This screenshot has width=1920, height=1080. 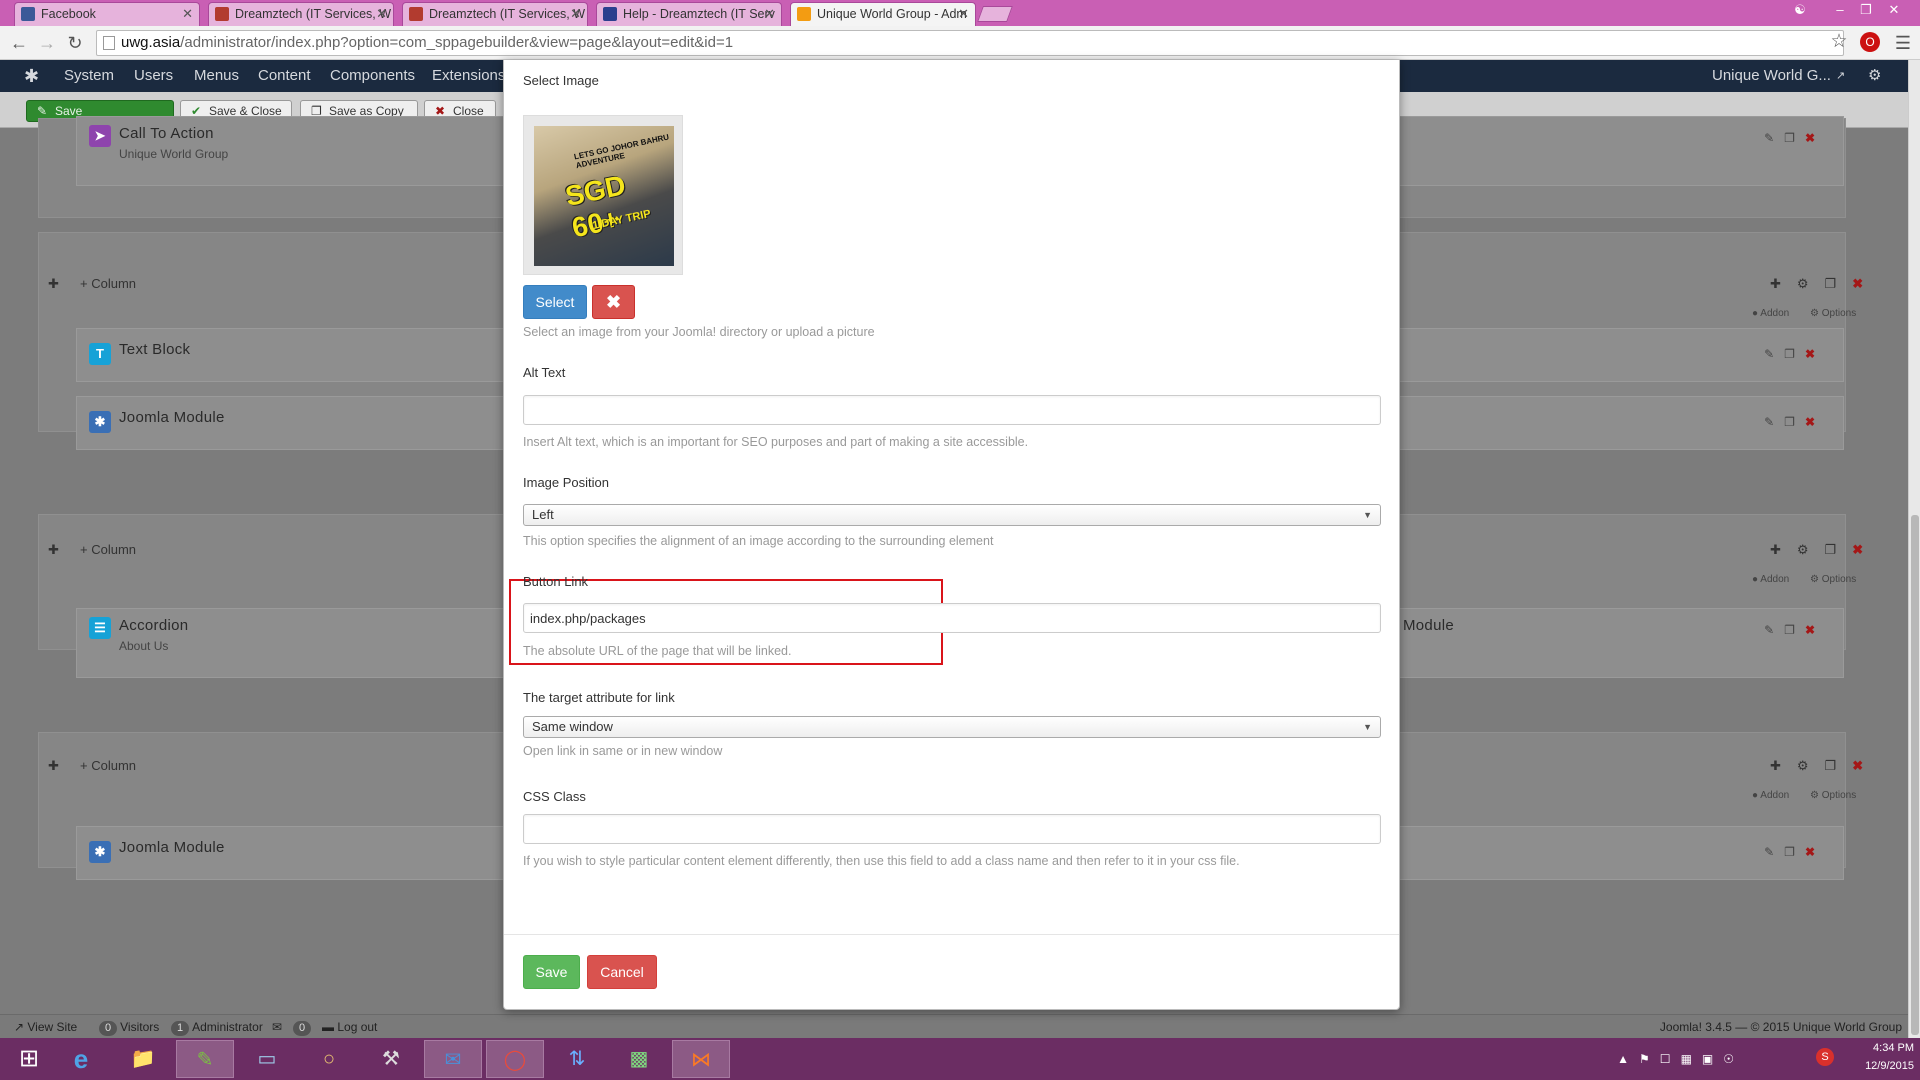 I want to click on tab-dreamztech-1: Dreamztech (IT Services, W ✕, so click(x=301, y=14).